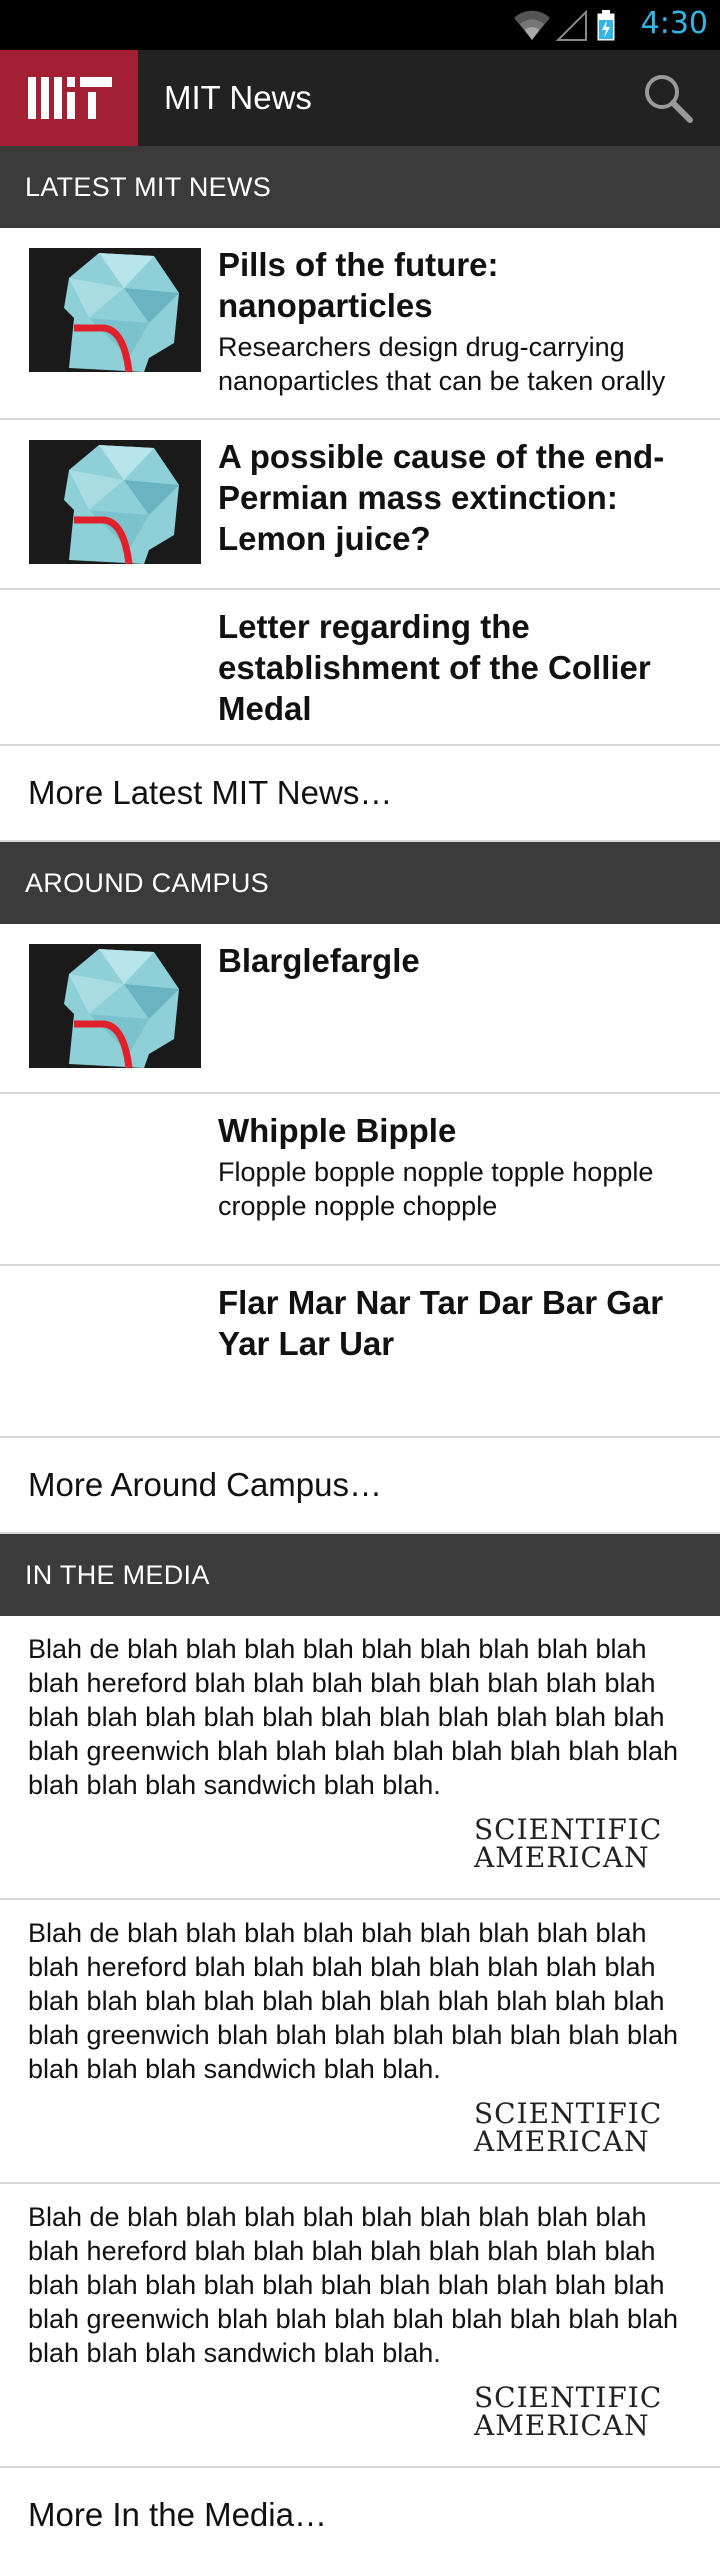 The width and height of the screenshot is (720, 2566). What do you see at coordinates (606, 25) in the screenshot?
I see `battery-icon` at bounding box center [606, 25].